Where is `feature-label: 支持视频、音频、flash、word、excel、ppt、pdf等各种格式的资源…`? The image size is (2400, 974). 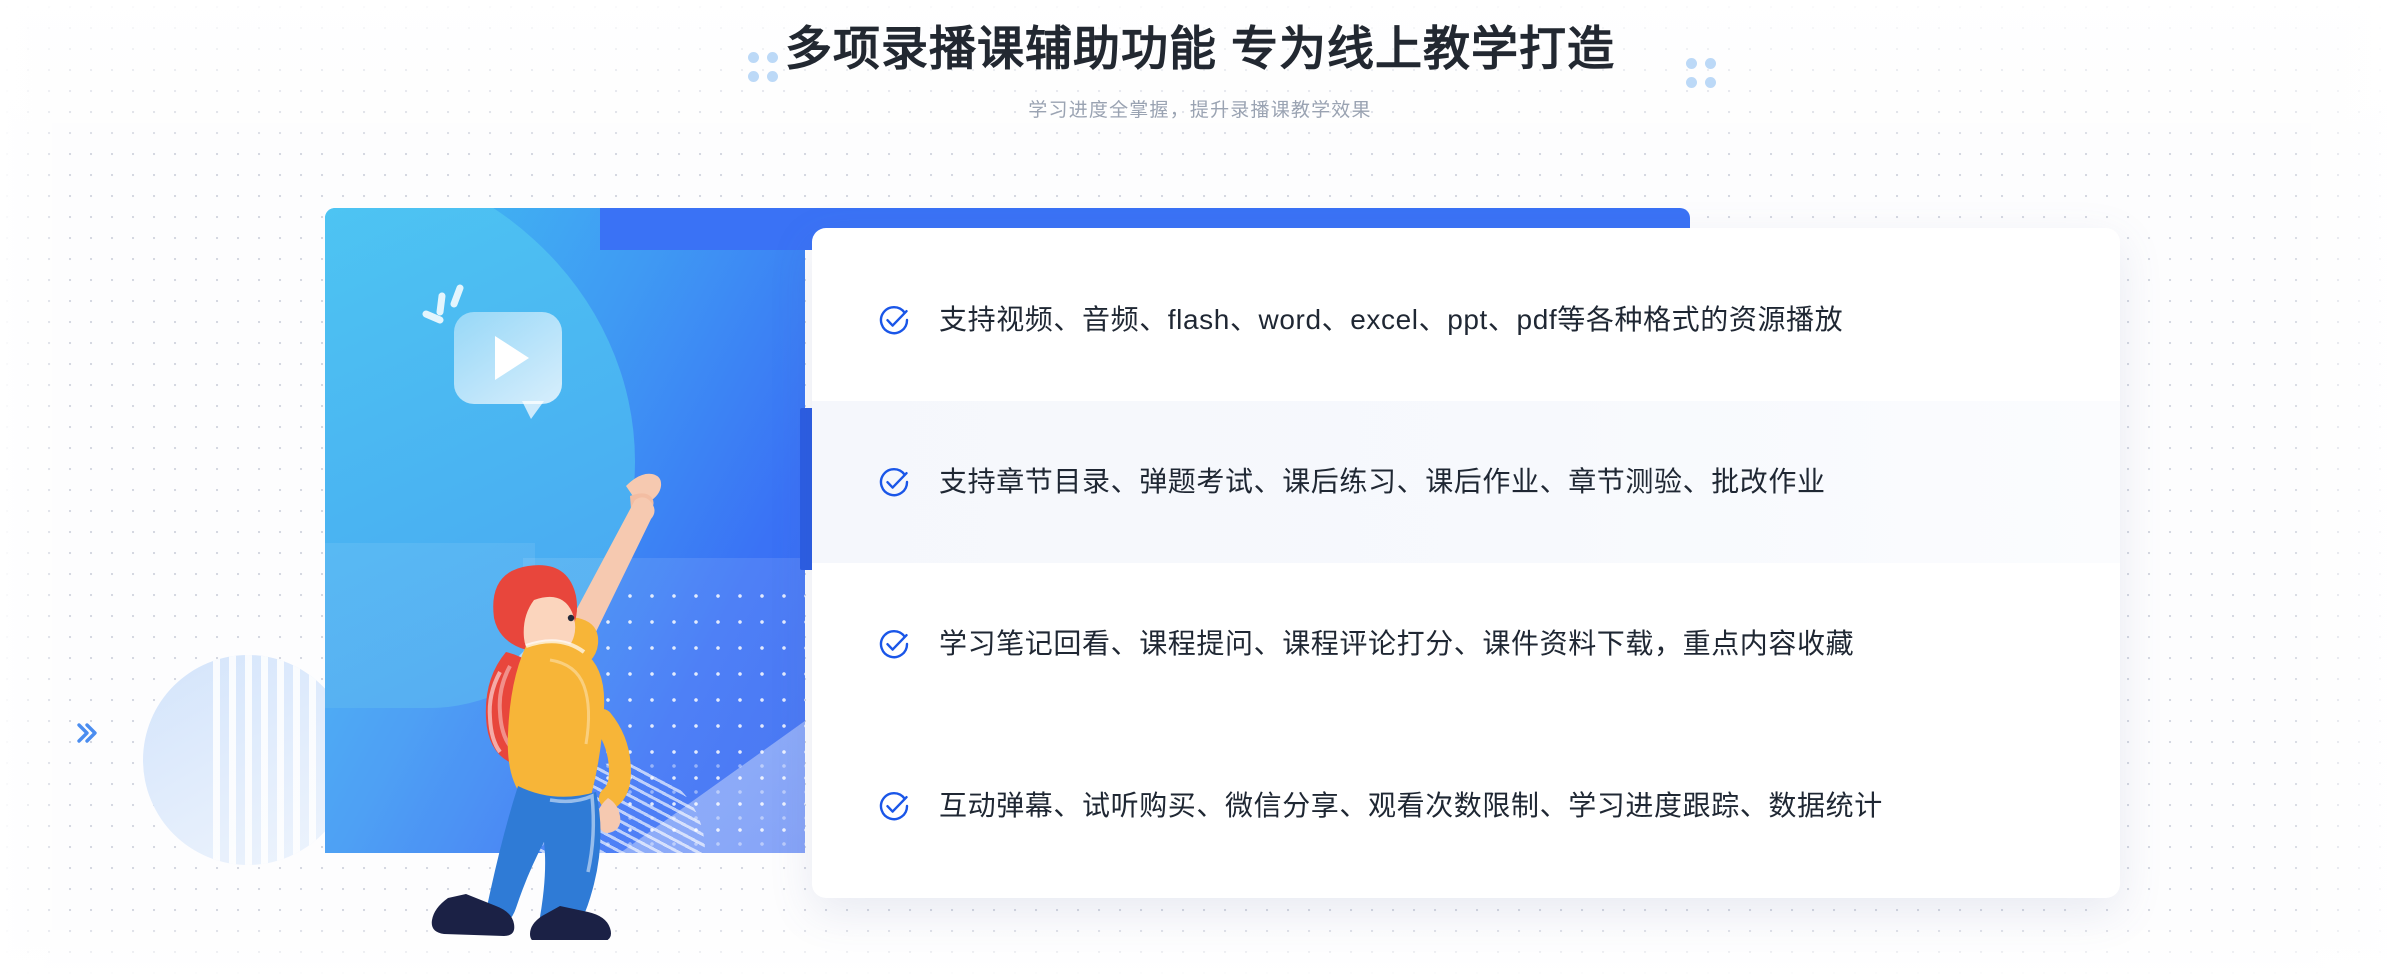 feature-label: 支持视频、音频、flash、word、excel、ppt、pdf等各种格式的资源… is located at coordinates (1391, 320).